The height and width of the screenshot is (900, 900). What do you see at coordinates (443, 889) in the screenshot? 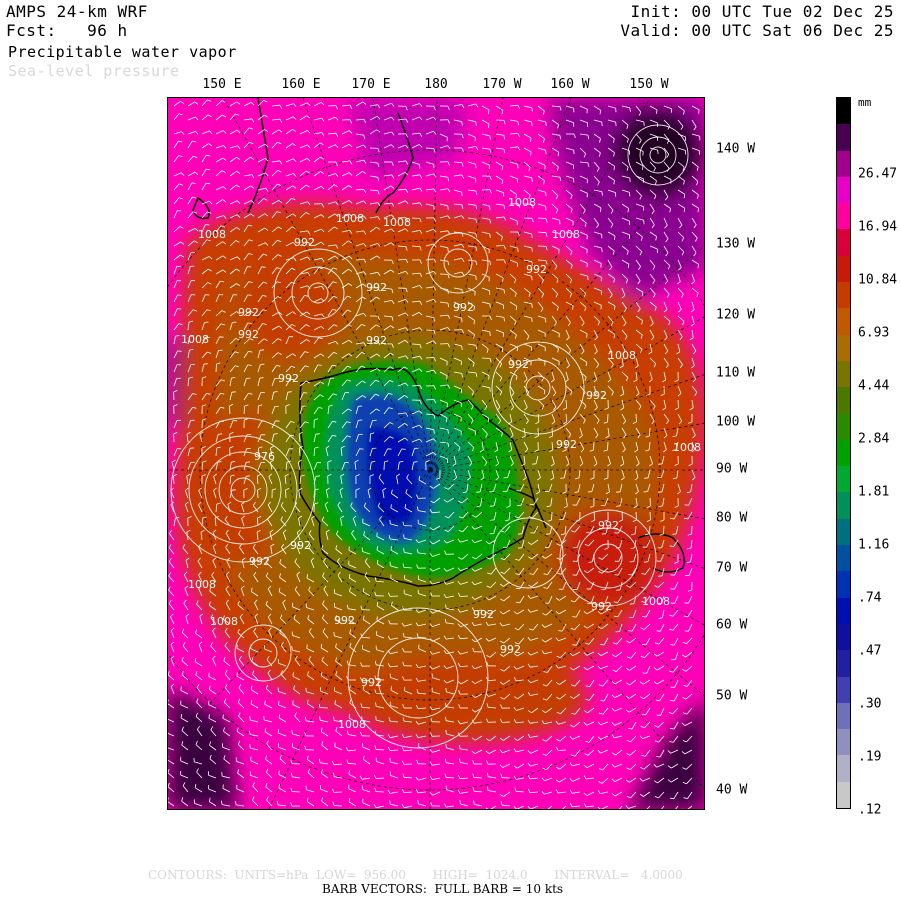
I see `barbs-info: BARB VECTORS: FULL BARB = 10 kts` at bounding box center [443, 889].